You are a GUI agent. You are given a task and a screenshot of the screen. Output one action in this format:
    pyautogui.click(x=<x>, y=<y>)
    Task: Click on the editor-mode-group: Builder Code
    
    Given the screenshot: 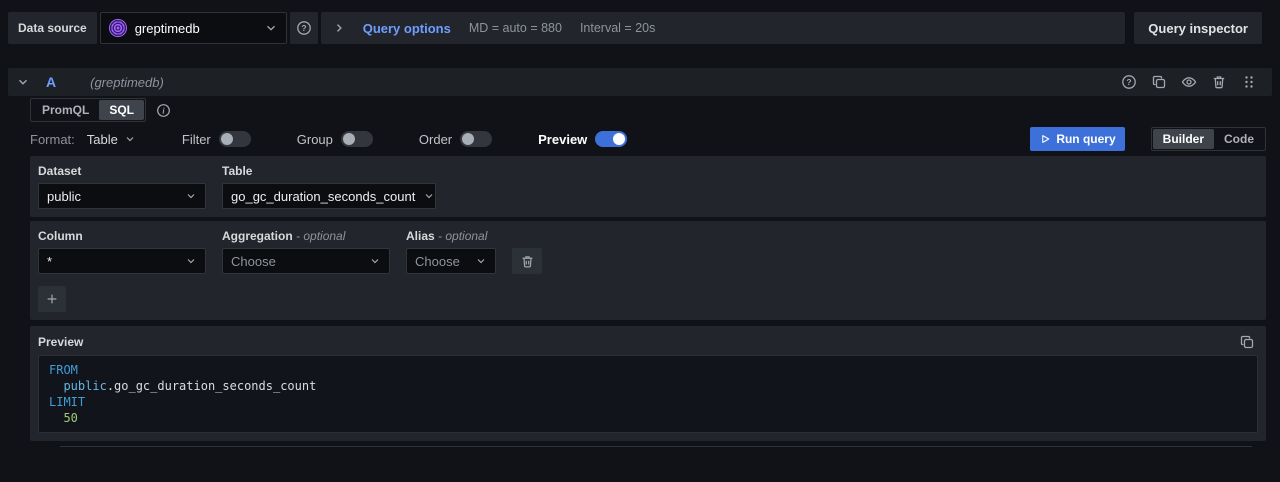 What is the action you would take?
    pyautogui.click(x=1208, y=139)
    